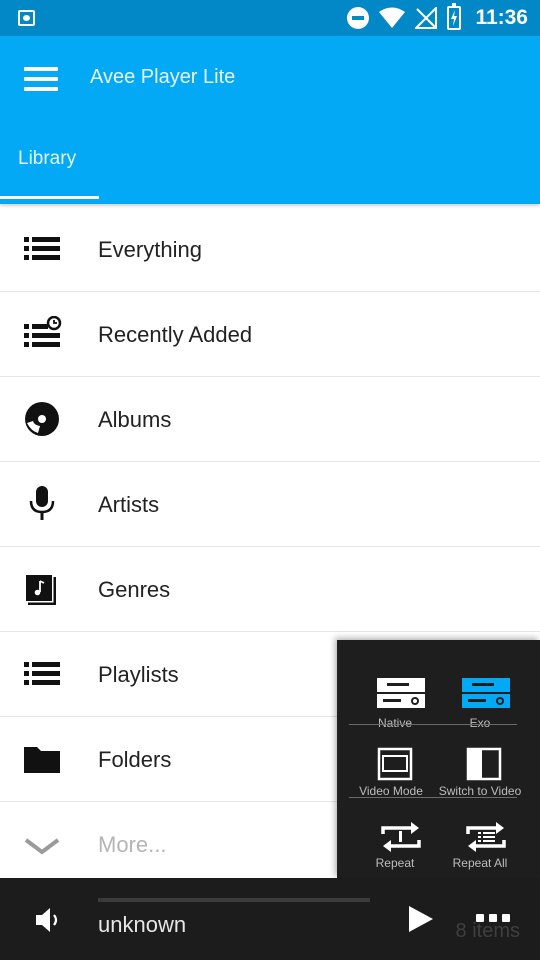 The image size is (540, 960). What do you see at coordinates (454, 16) in the screenshot?
I see `battery-charging-icon` at bounding box center [454, 16].